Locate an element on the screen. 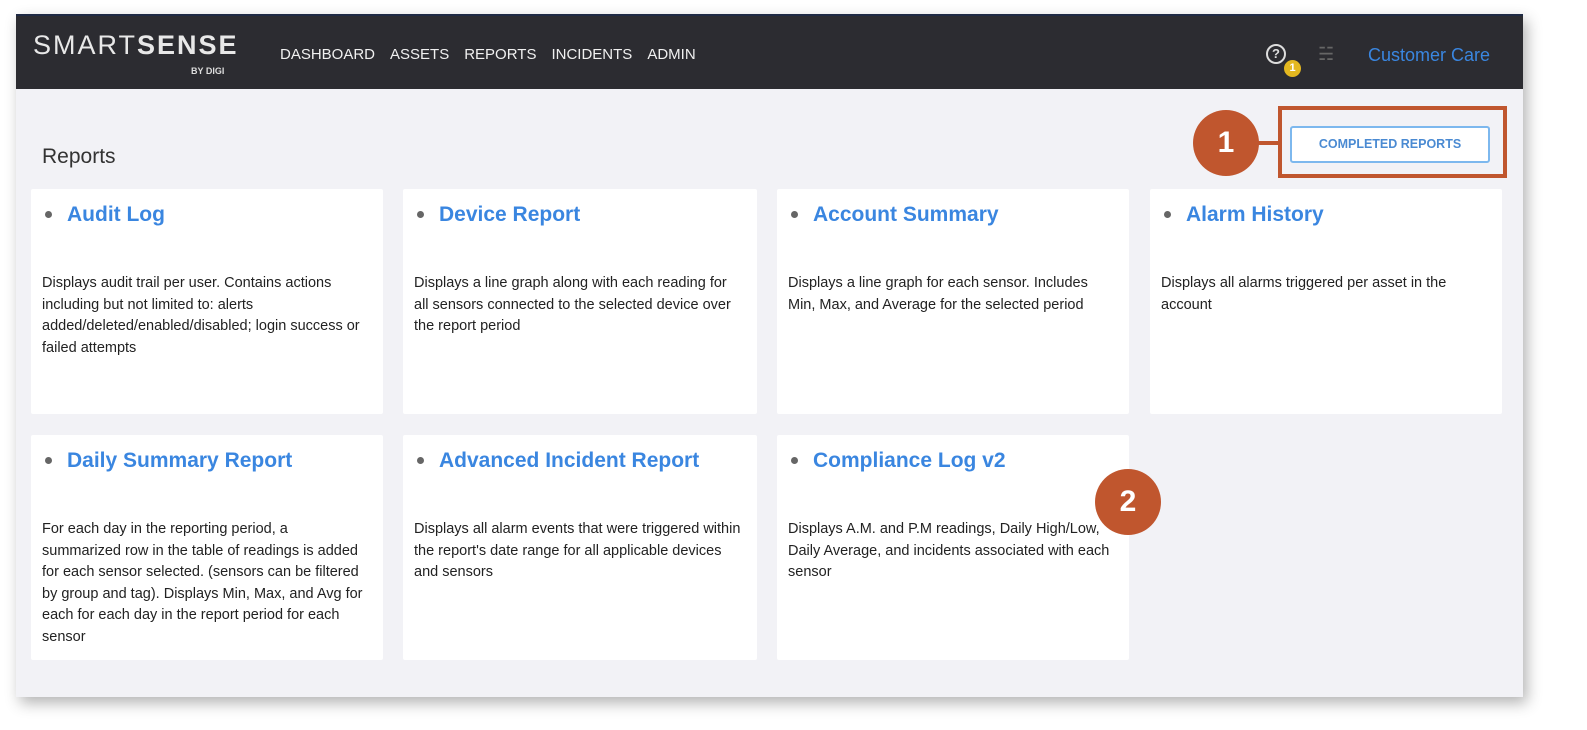 The image size is (1587, 730). help-icon: ? is located at coordinates (1276, 54).